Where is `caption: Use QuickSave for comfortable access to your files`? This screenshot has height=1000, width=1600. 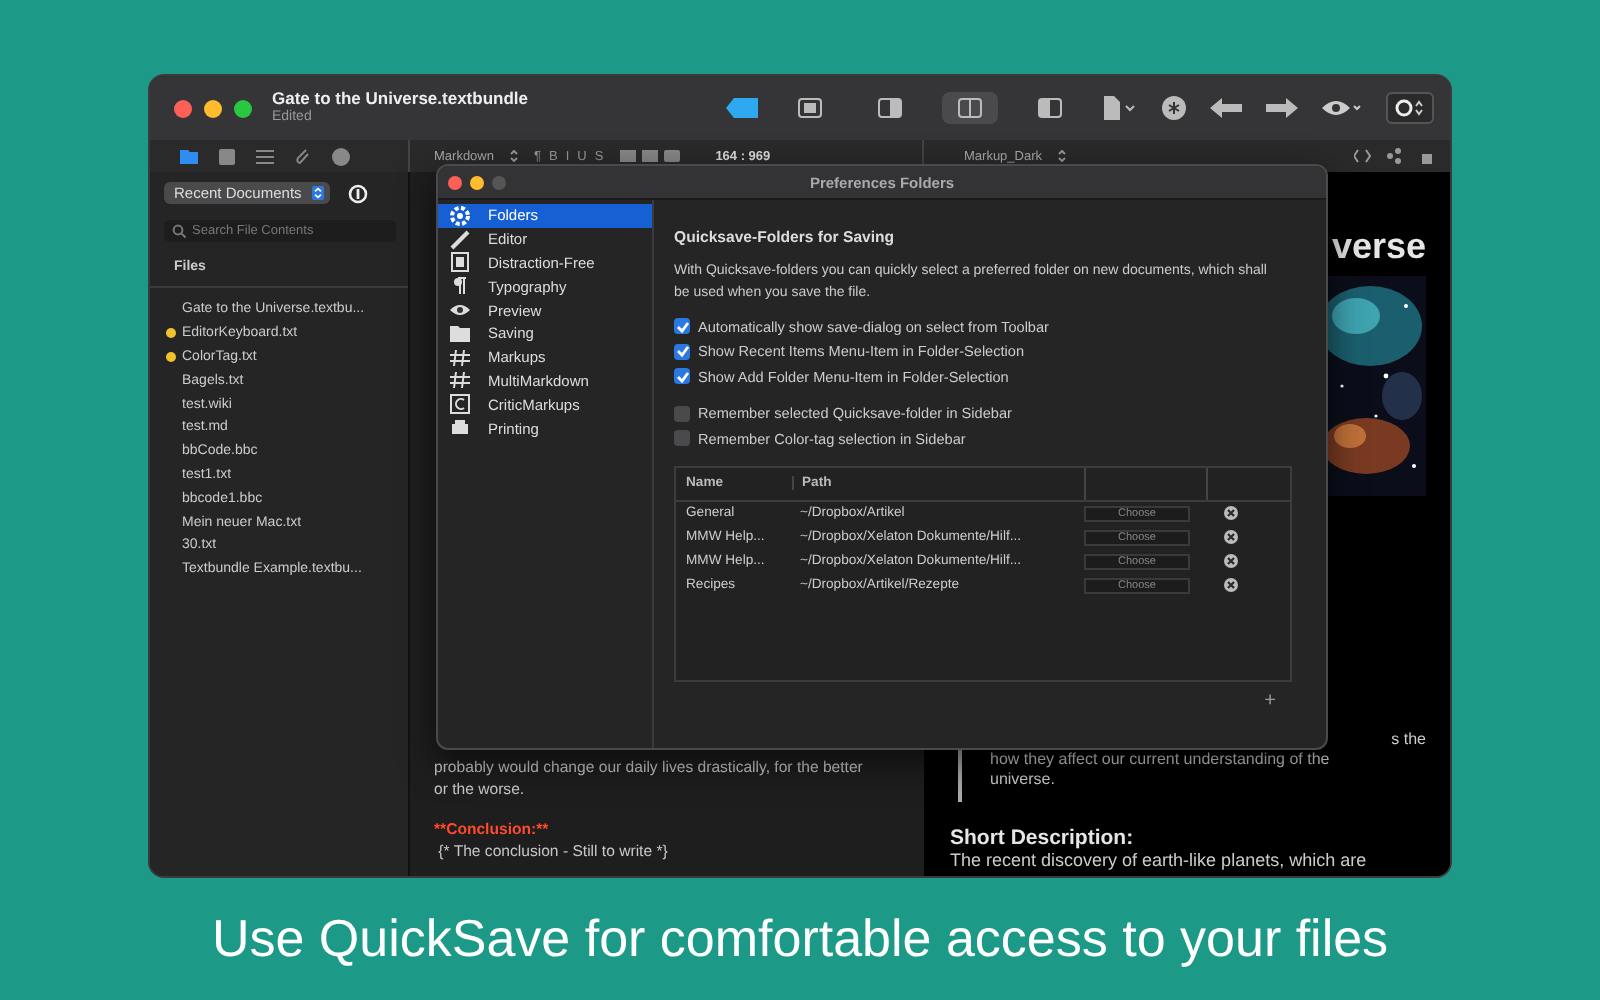
caption: Use QuickSave for comfortable access to your files is located at coordinates (800, 939).